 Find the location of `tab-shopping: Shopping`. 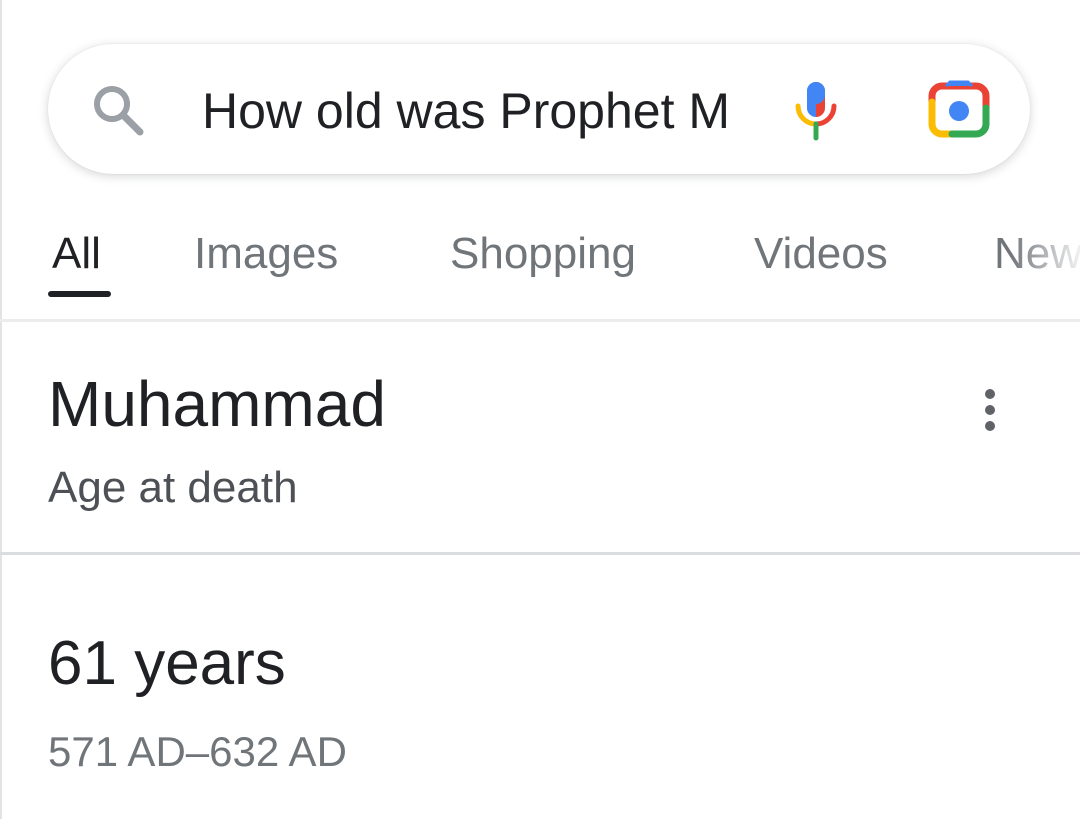

tab-shopping: Shopping is located at coordinates (543, 254).